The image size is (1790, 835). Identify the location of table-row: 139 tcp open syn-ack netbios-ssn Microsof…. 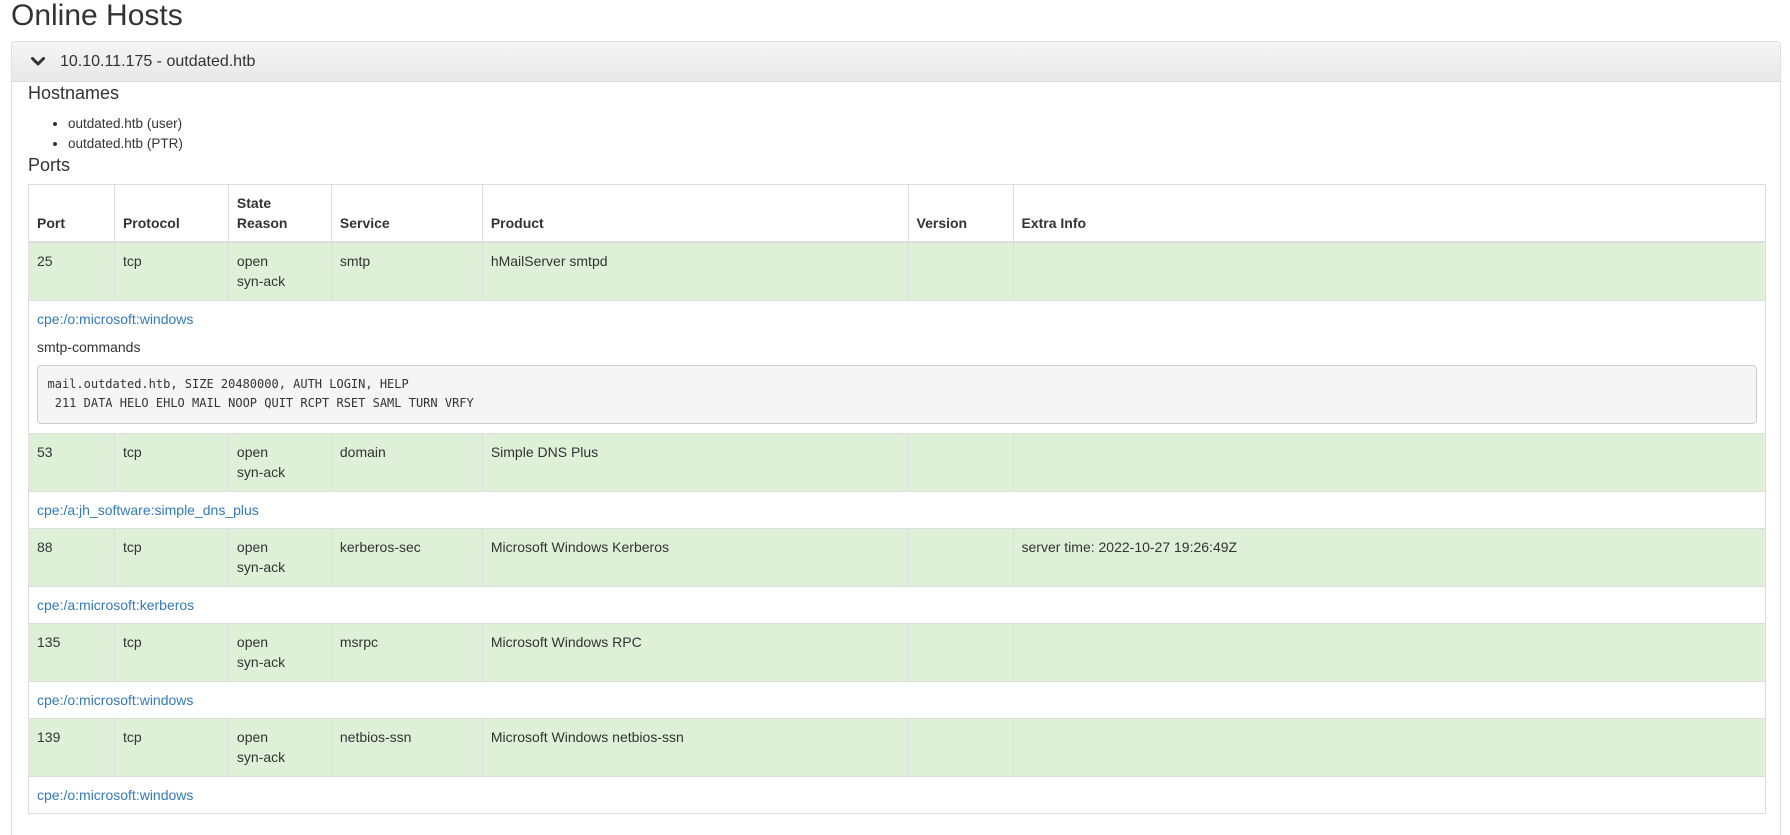
(897, 747).